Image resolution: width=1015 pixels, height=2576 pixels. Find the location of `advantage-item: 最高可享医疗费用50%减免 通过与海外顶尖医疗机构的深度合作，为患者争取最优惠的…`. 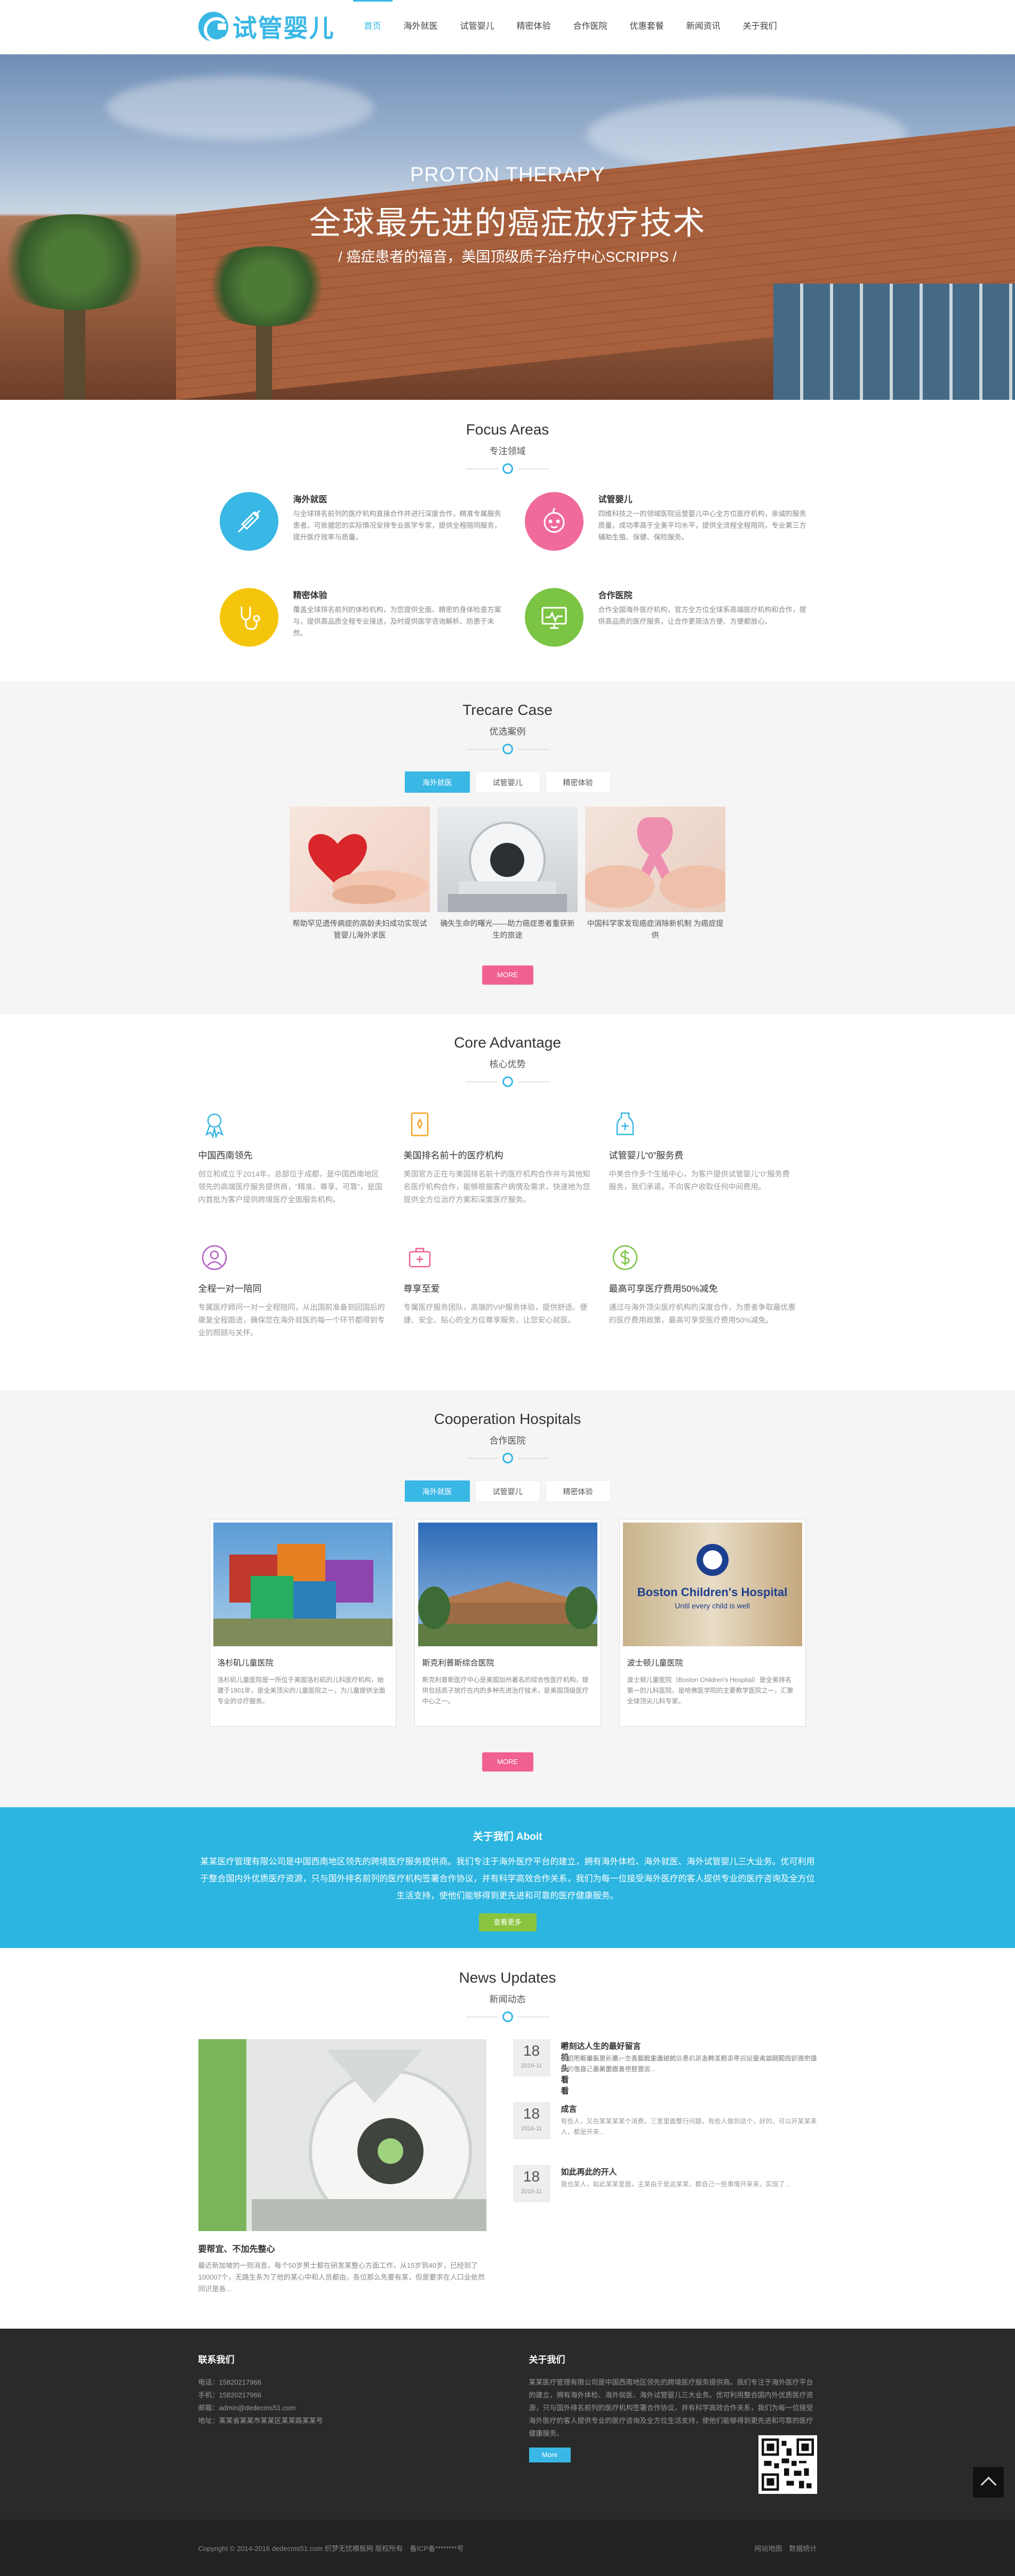

advantage-item: 最高可享医疗费用50%减免 通过与海外顶尖医疗机构的深度合作，为患者争取最优惠的… is located at coordinates (702, 1284).